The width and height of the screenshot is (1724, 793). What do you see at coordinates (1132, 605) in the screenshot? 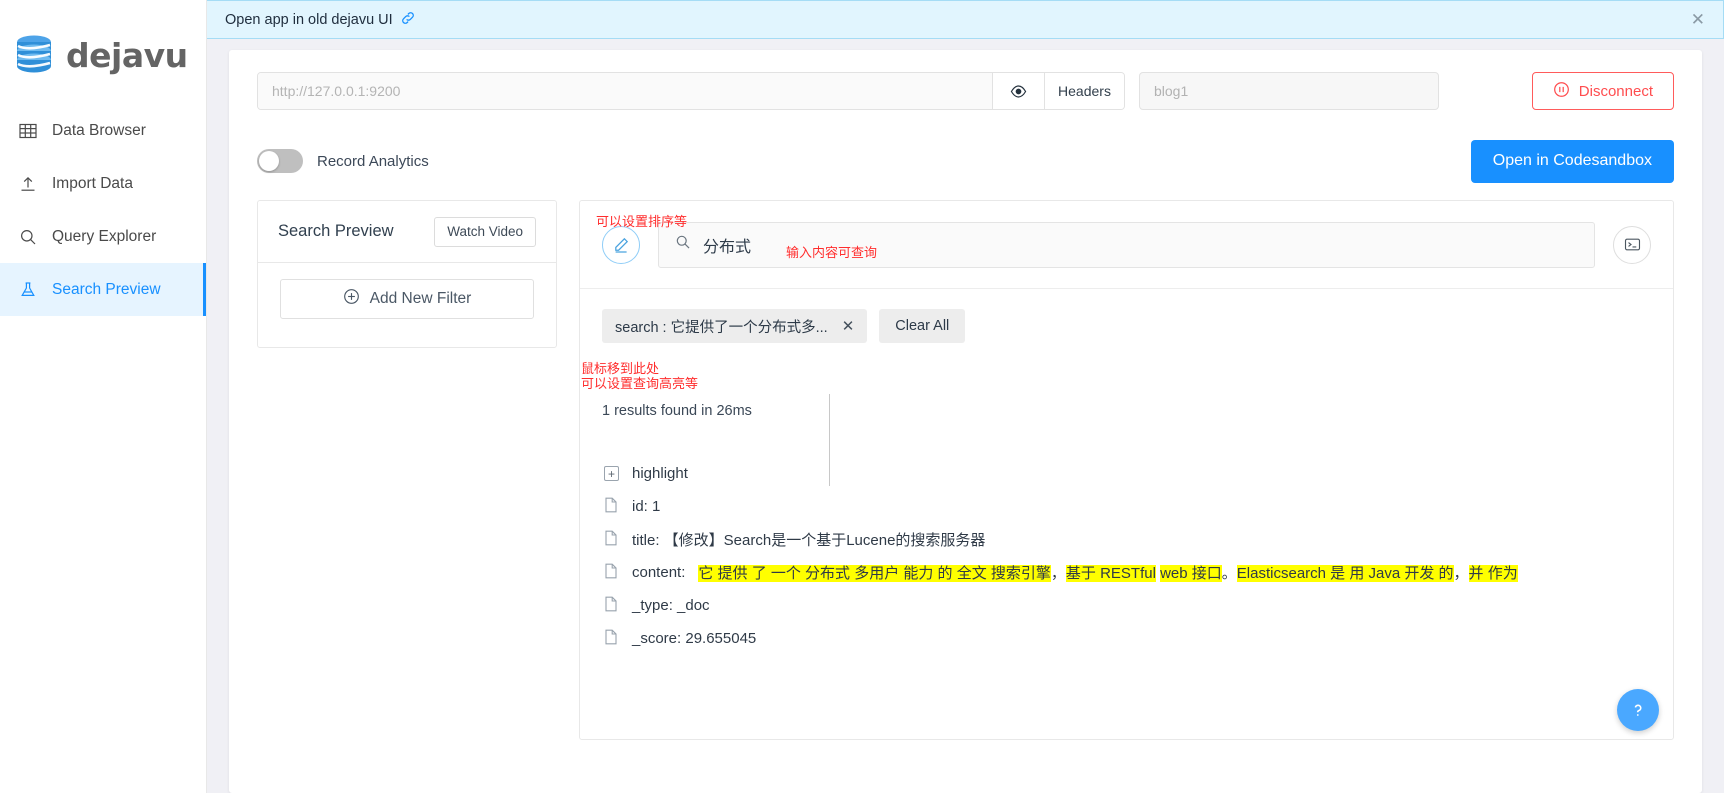
I see `result-row: _type: _doc` at bounding box center [1132, 605].